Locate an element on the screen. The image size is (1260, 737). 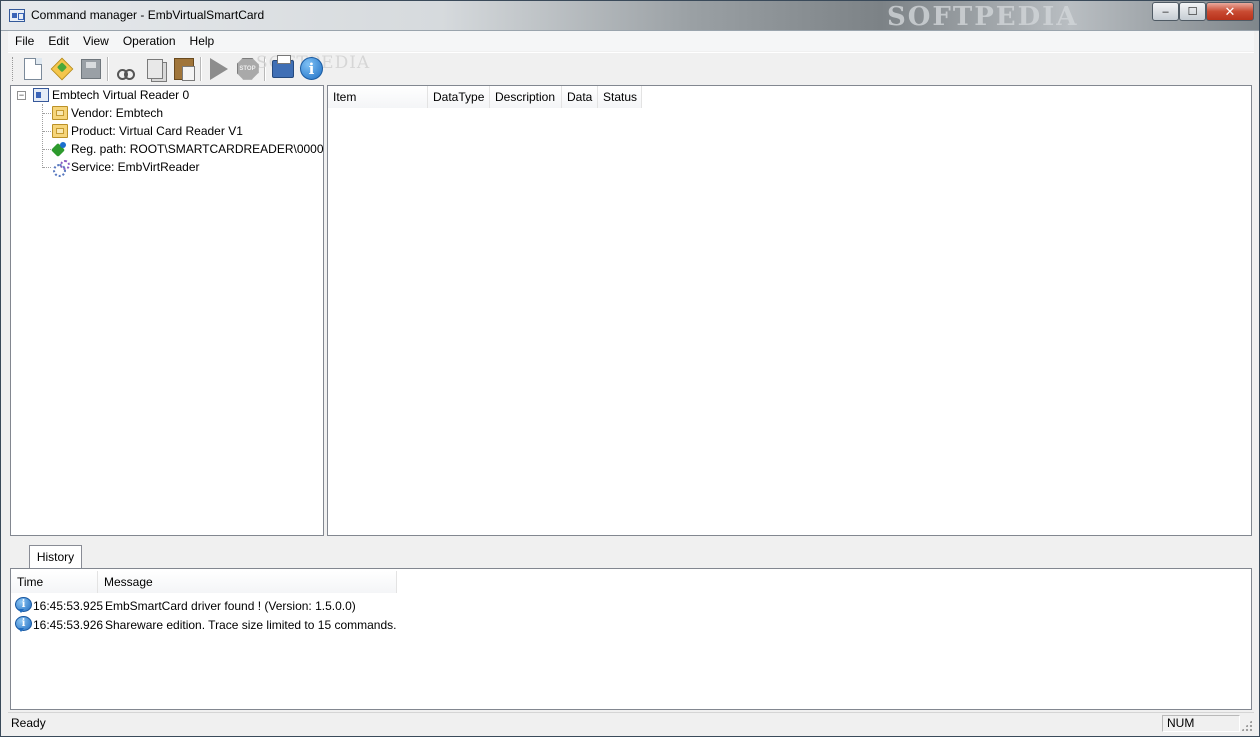
history-header: Time Message is located at coordinates (204, 582).